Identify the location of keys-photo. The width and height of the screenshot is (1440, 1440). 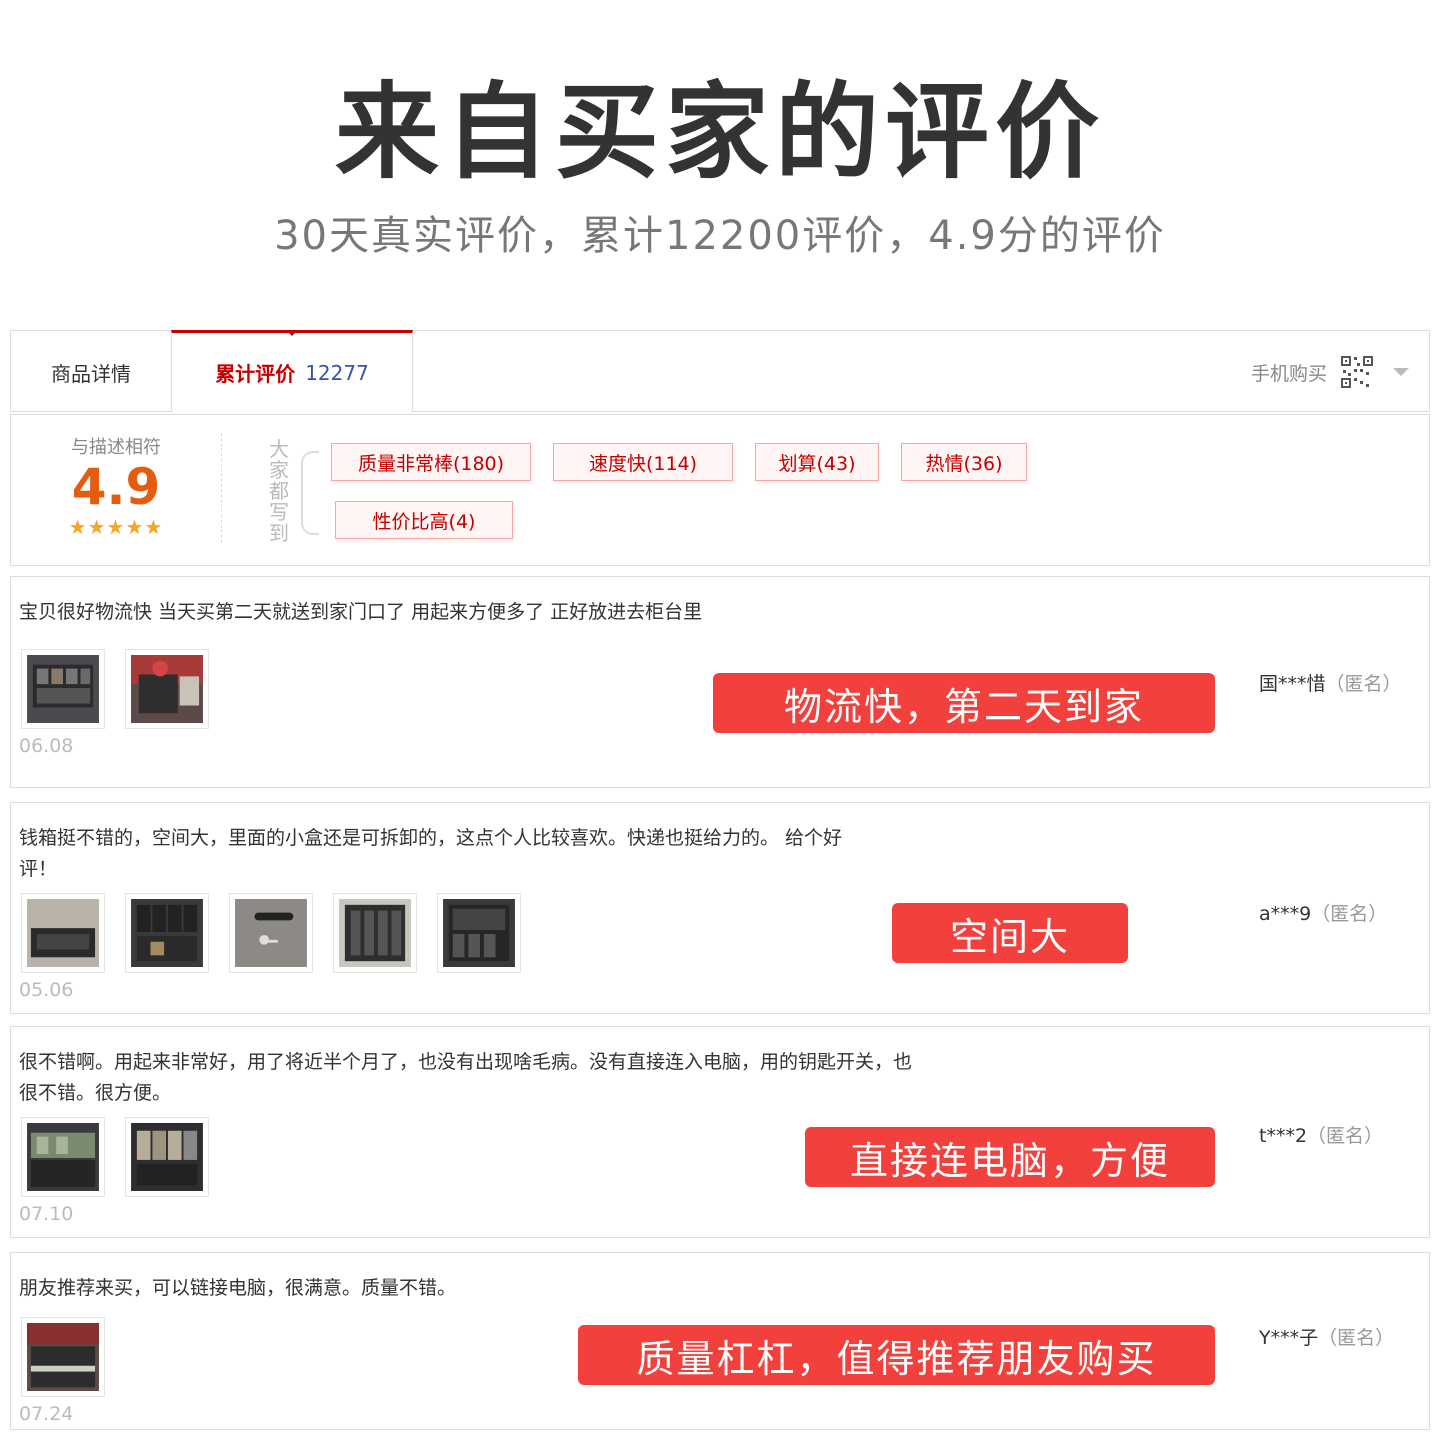
(271, 933).